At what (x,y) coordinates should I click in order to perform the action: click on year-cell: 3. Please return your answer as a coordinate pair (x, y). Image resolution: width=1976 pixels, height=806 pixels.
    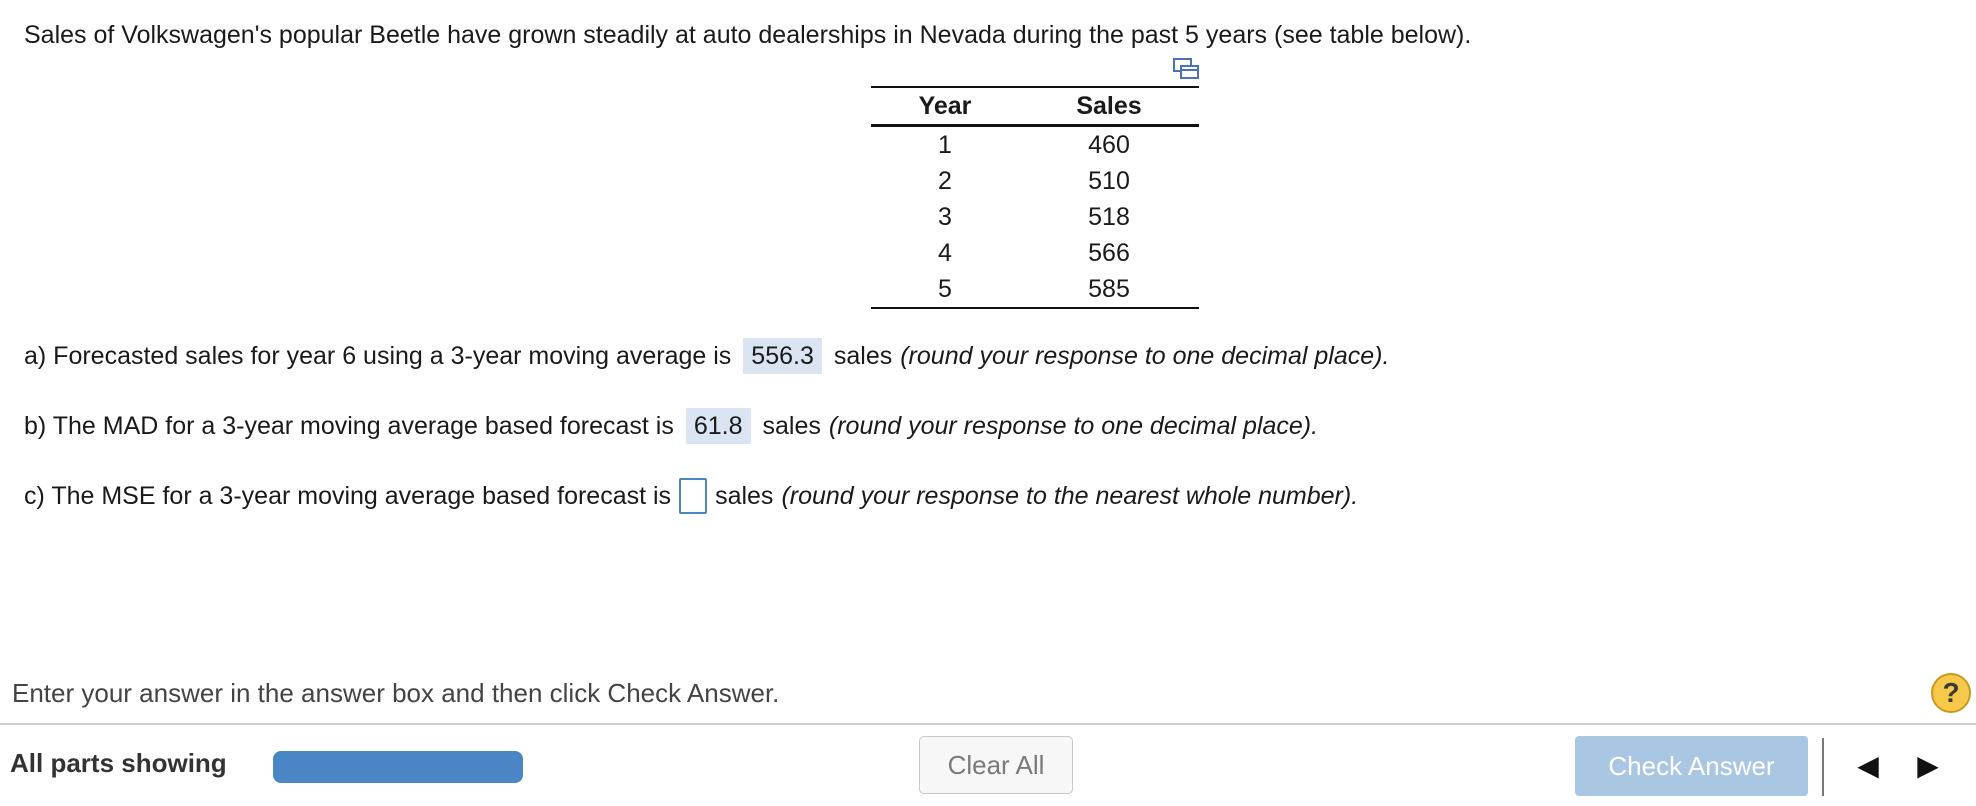
    Looking at the image, I should click on (945, 216).